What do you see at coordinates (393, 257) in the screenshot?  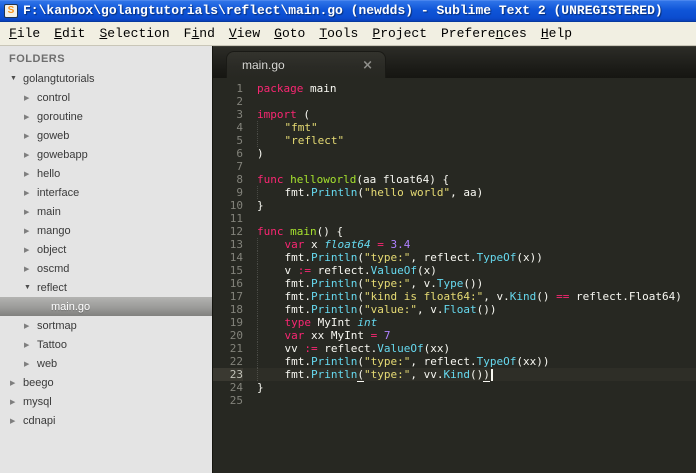 I see `code-text: fmt.Println("type:", reflect.TypeOf(x))` at bounding box center [393, 257].